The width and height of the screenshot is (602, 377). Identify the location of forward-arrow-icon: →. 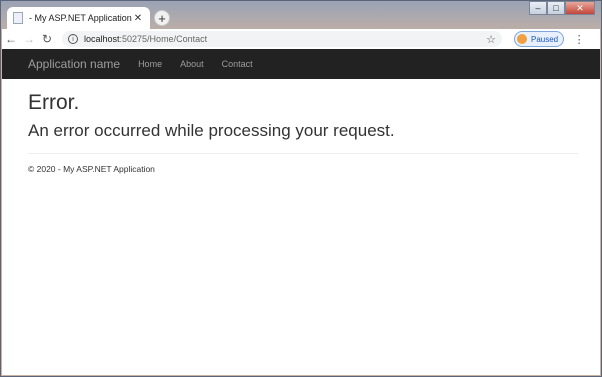
(29, 39).